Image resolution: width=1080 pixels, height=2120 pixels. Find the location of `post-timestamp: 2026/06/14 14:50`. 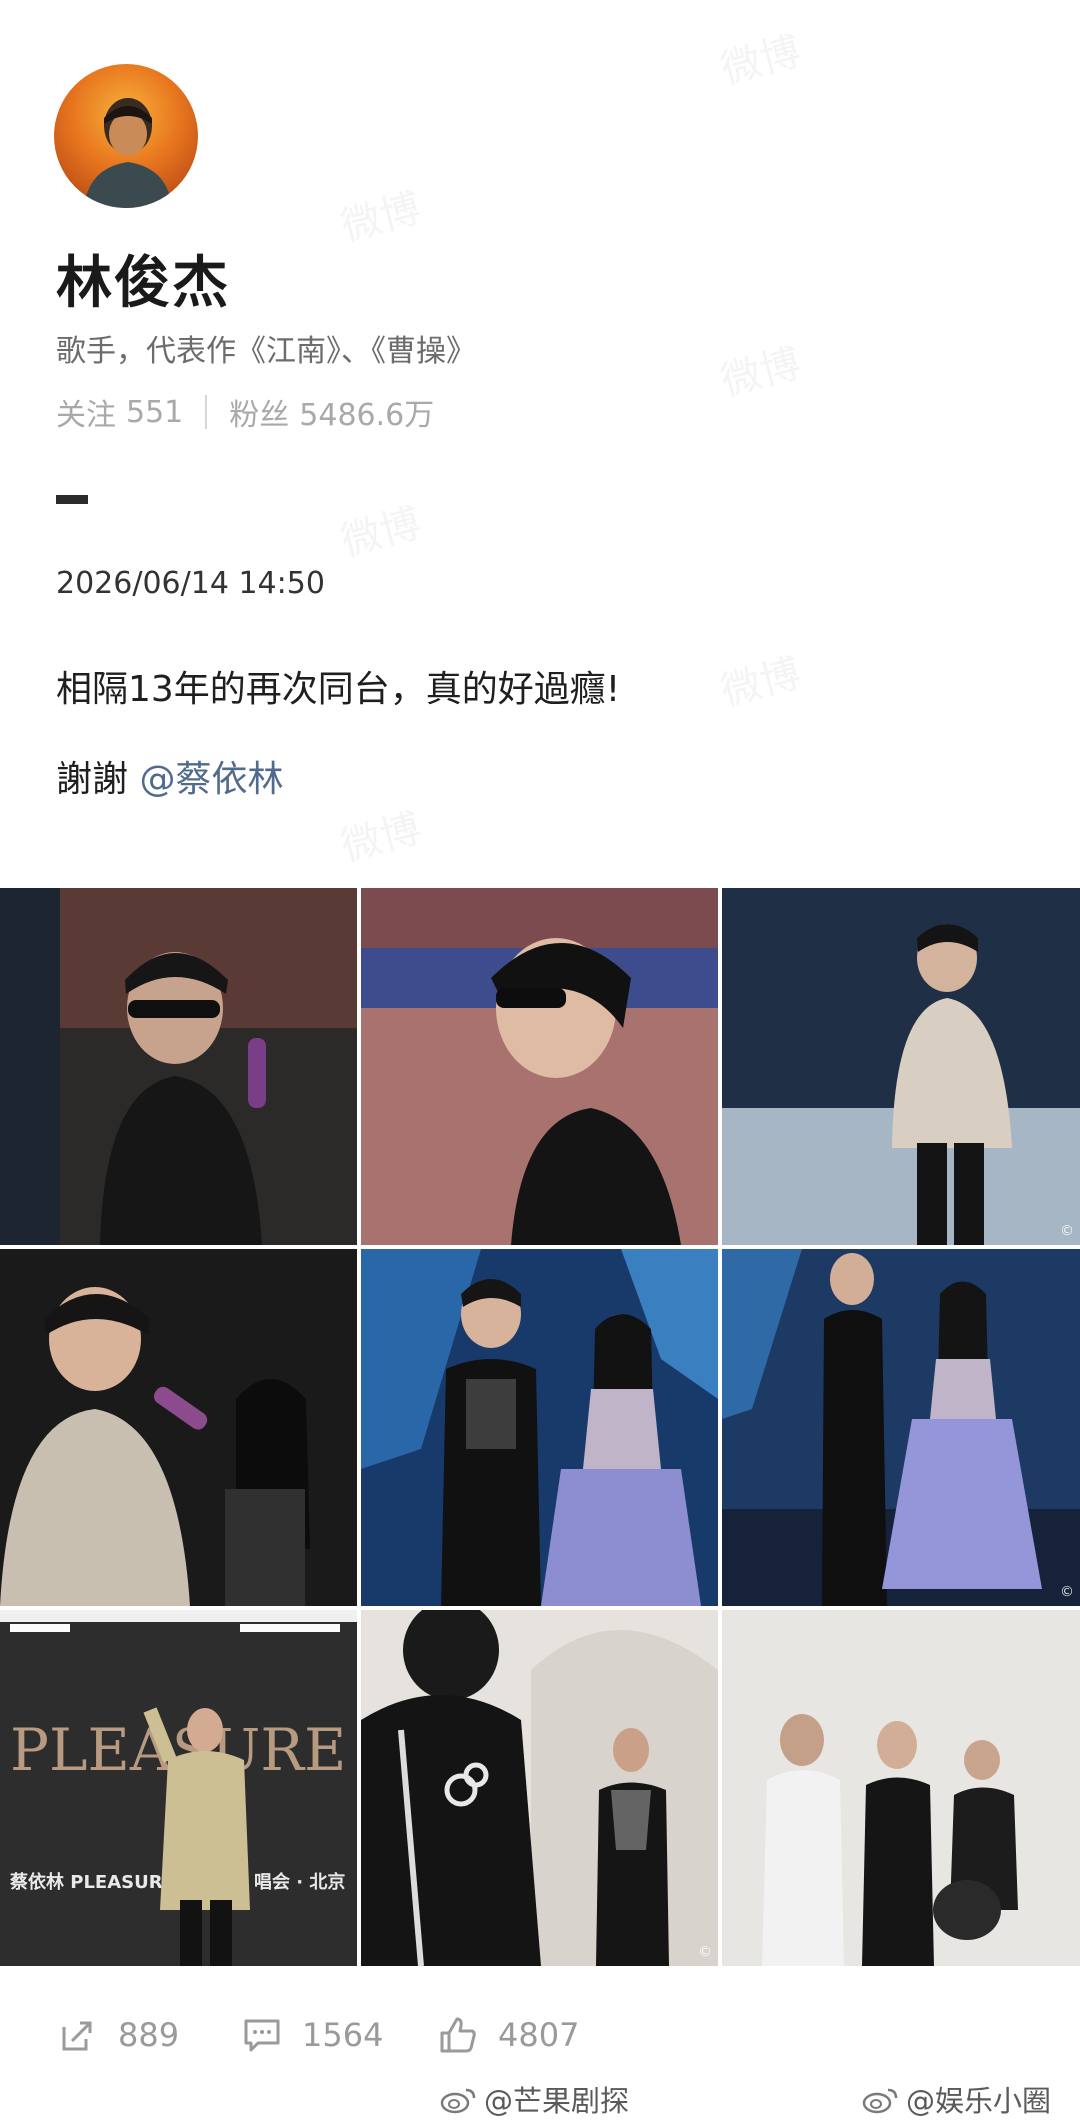

post-timestamp: 2026/06/14 14:50 is located at coordinates (190, 583).